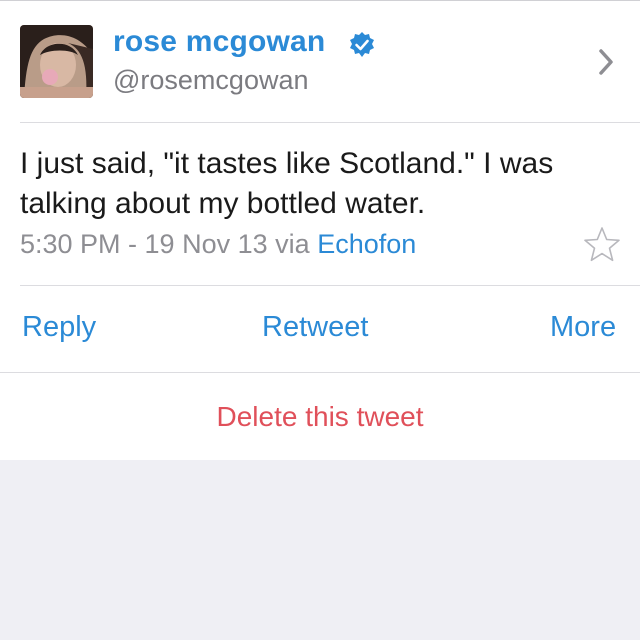  I want to click on tweet-meta: 5:30 PM - 19 Nov 13 via Echofon, so click(218, 244).